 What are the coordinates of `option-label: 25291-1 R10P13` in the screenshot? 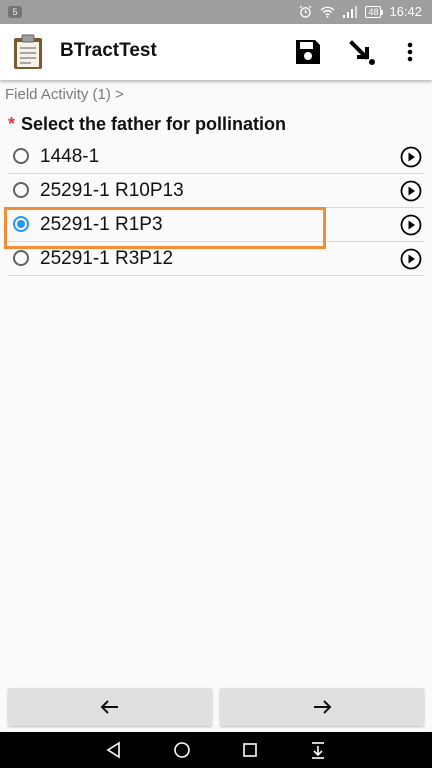 It's located at (112, 191).